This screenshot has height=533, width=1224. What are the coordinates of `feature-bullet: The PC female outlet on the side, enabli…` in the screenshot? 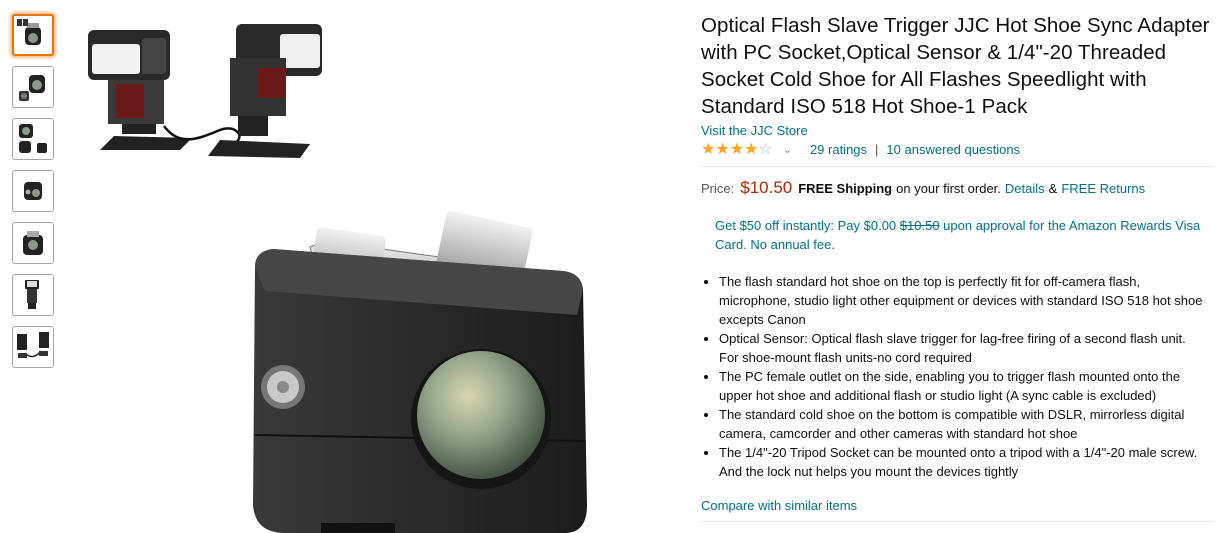 It's located at (962, 386).